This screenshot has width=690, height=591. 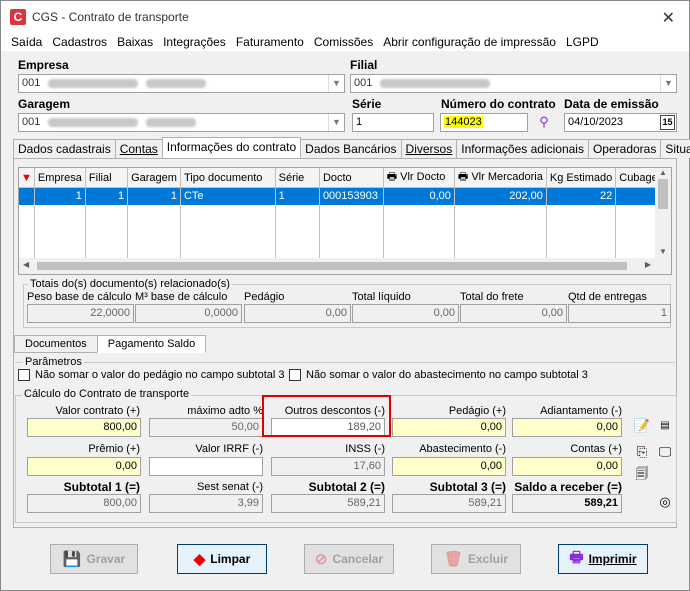 What do you see at coordinates (449, 503) in the screenshot?
I see `subtotal3-input: 589,21` at bounding box center [449, 503].